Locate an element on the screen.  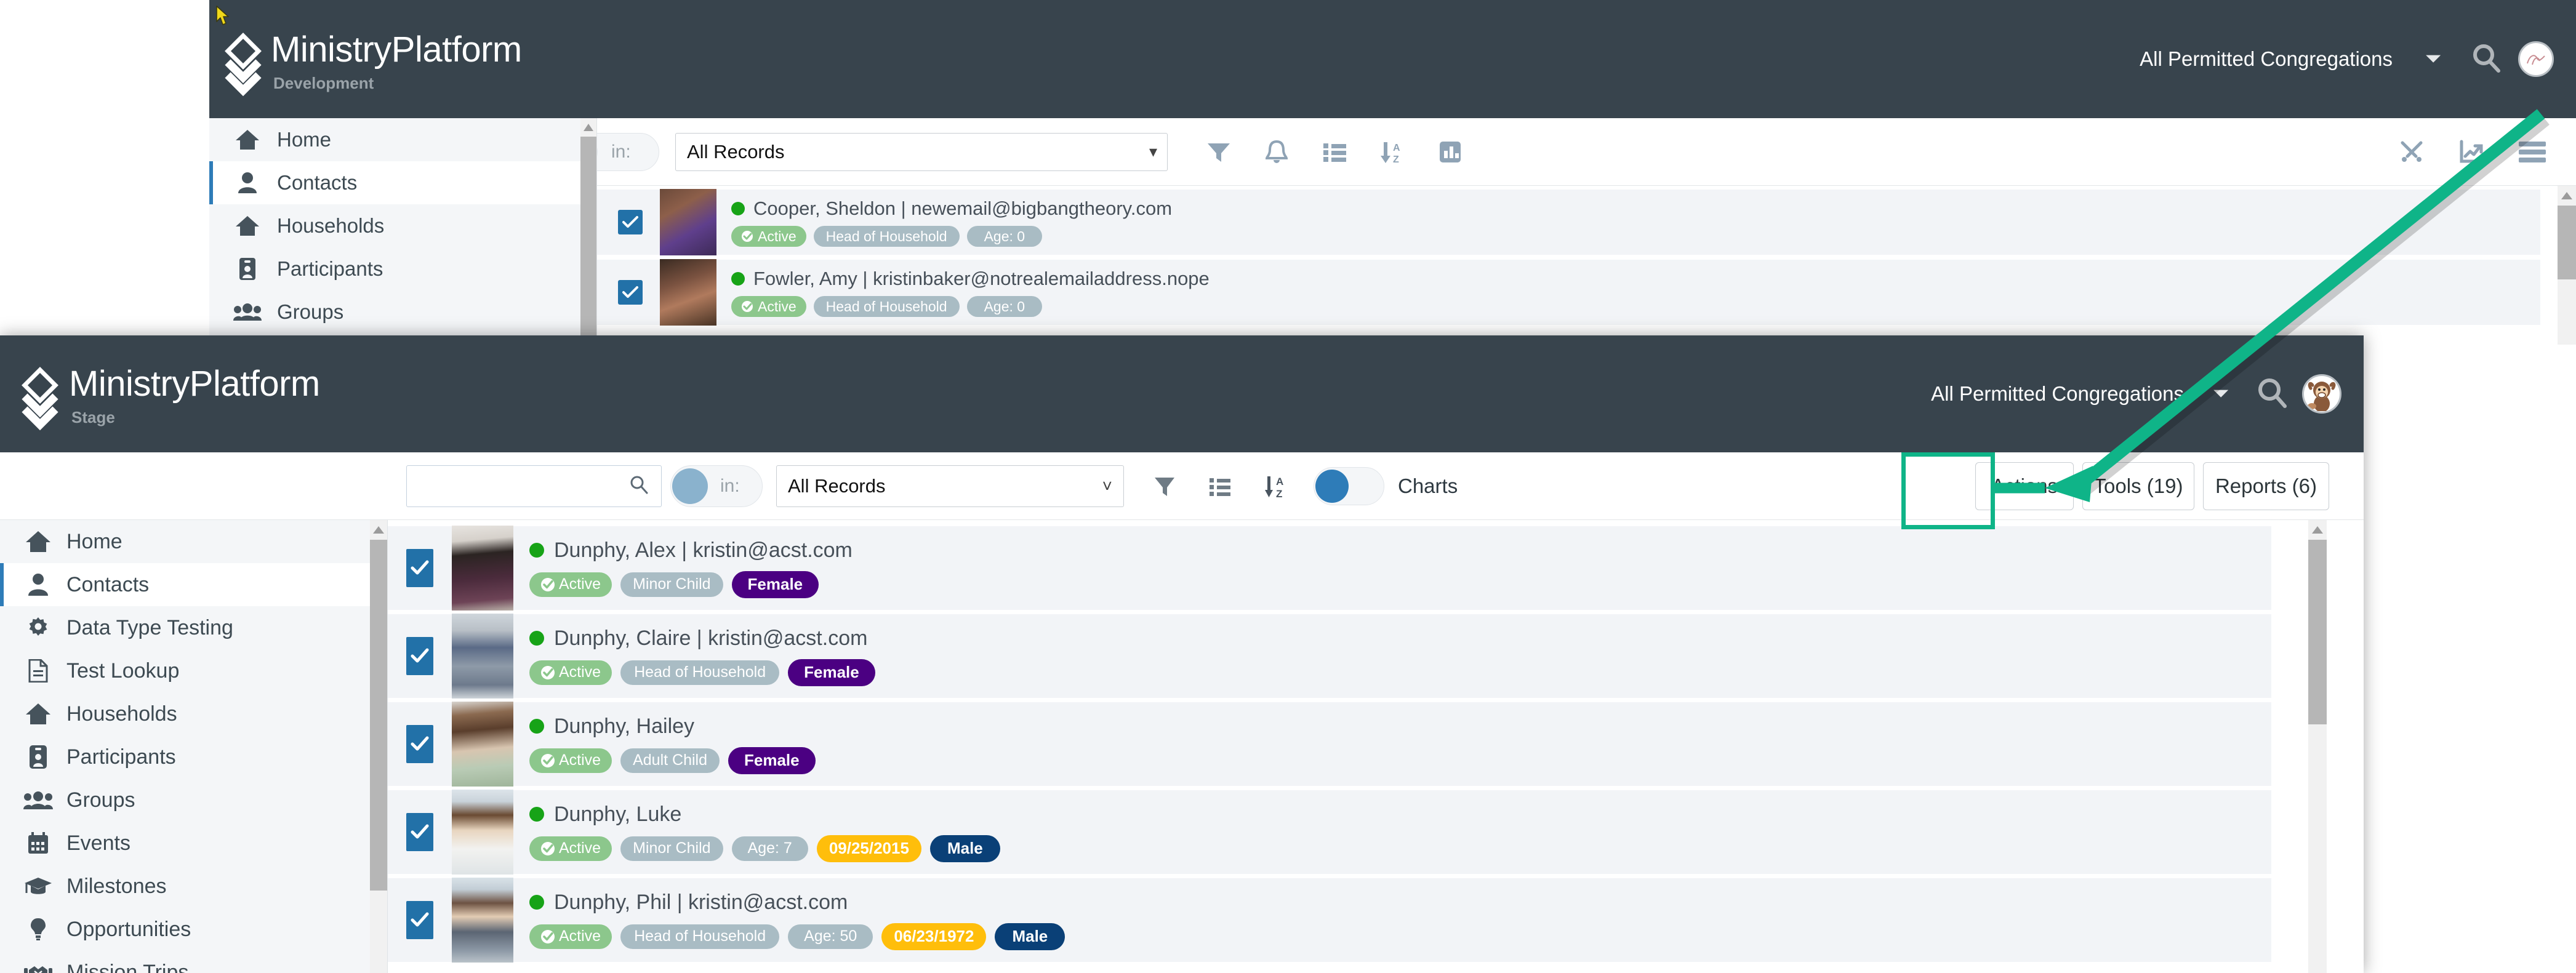
actions-button-highlight is located at coordinates (1948, 490).